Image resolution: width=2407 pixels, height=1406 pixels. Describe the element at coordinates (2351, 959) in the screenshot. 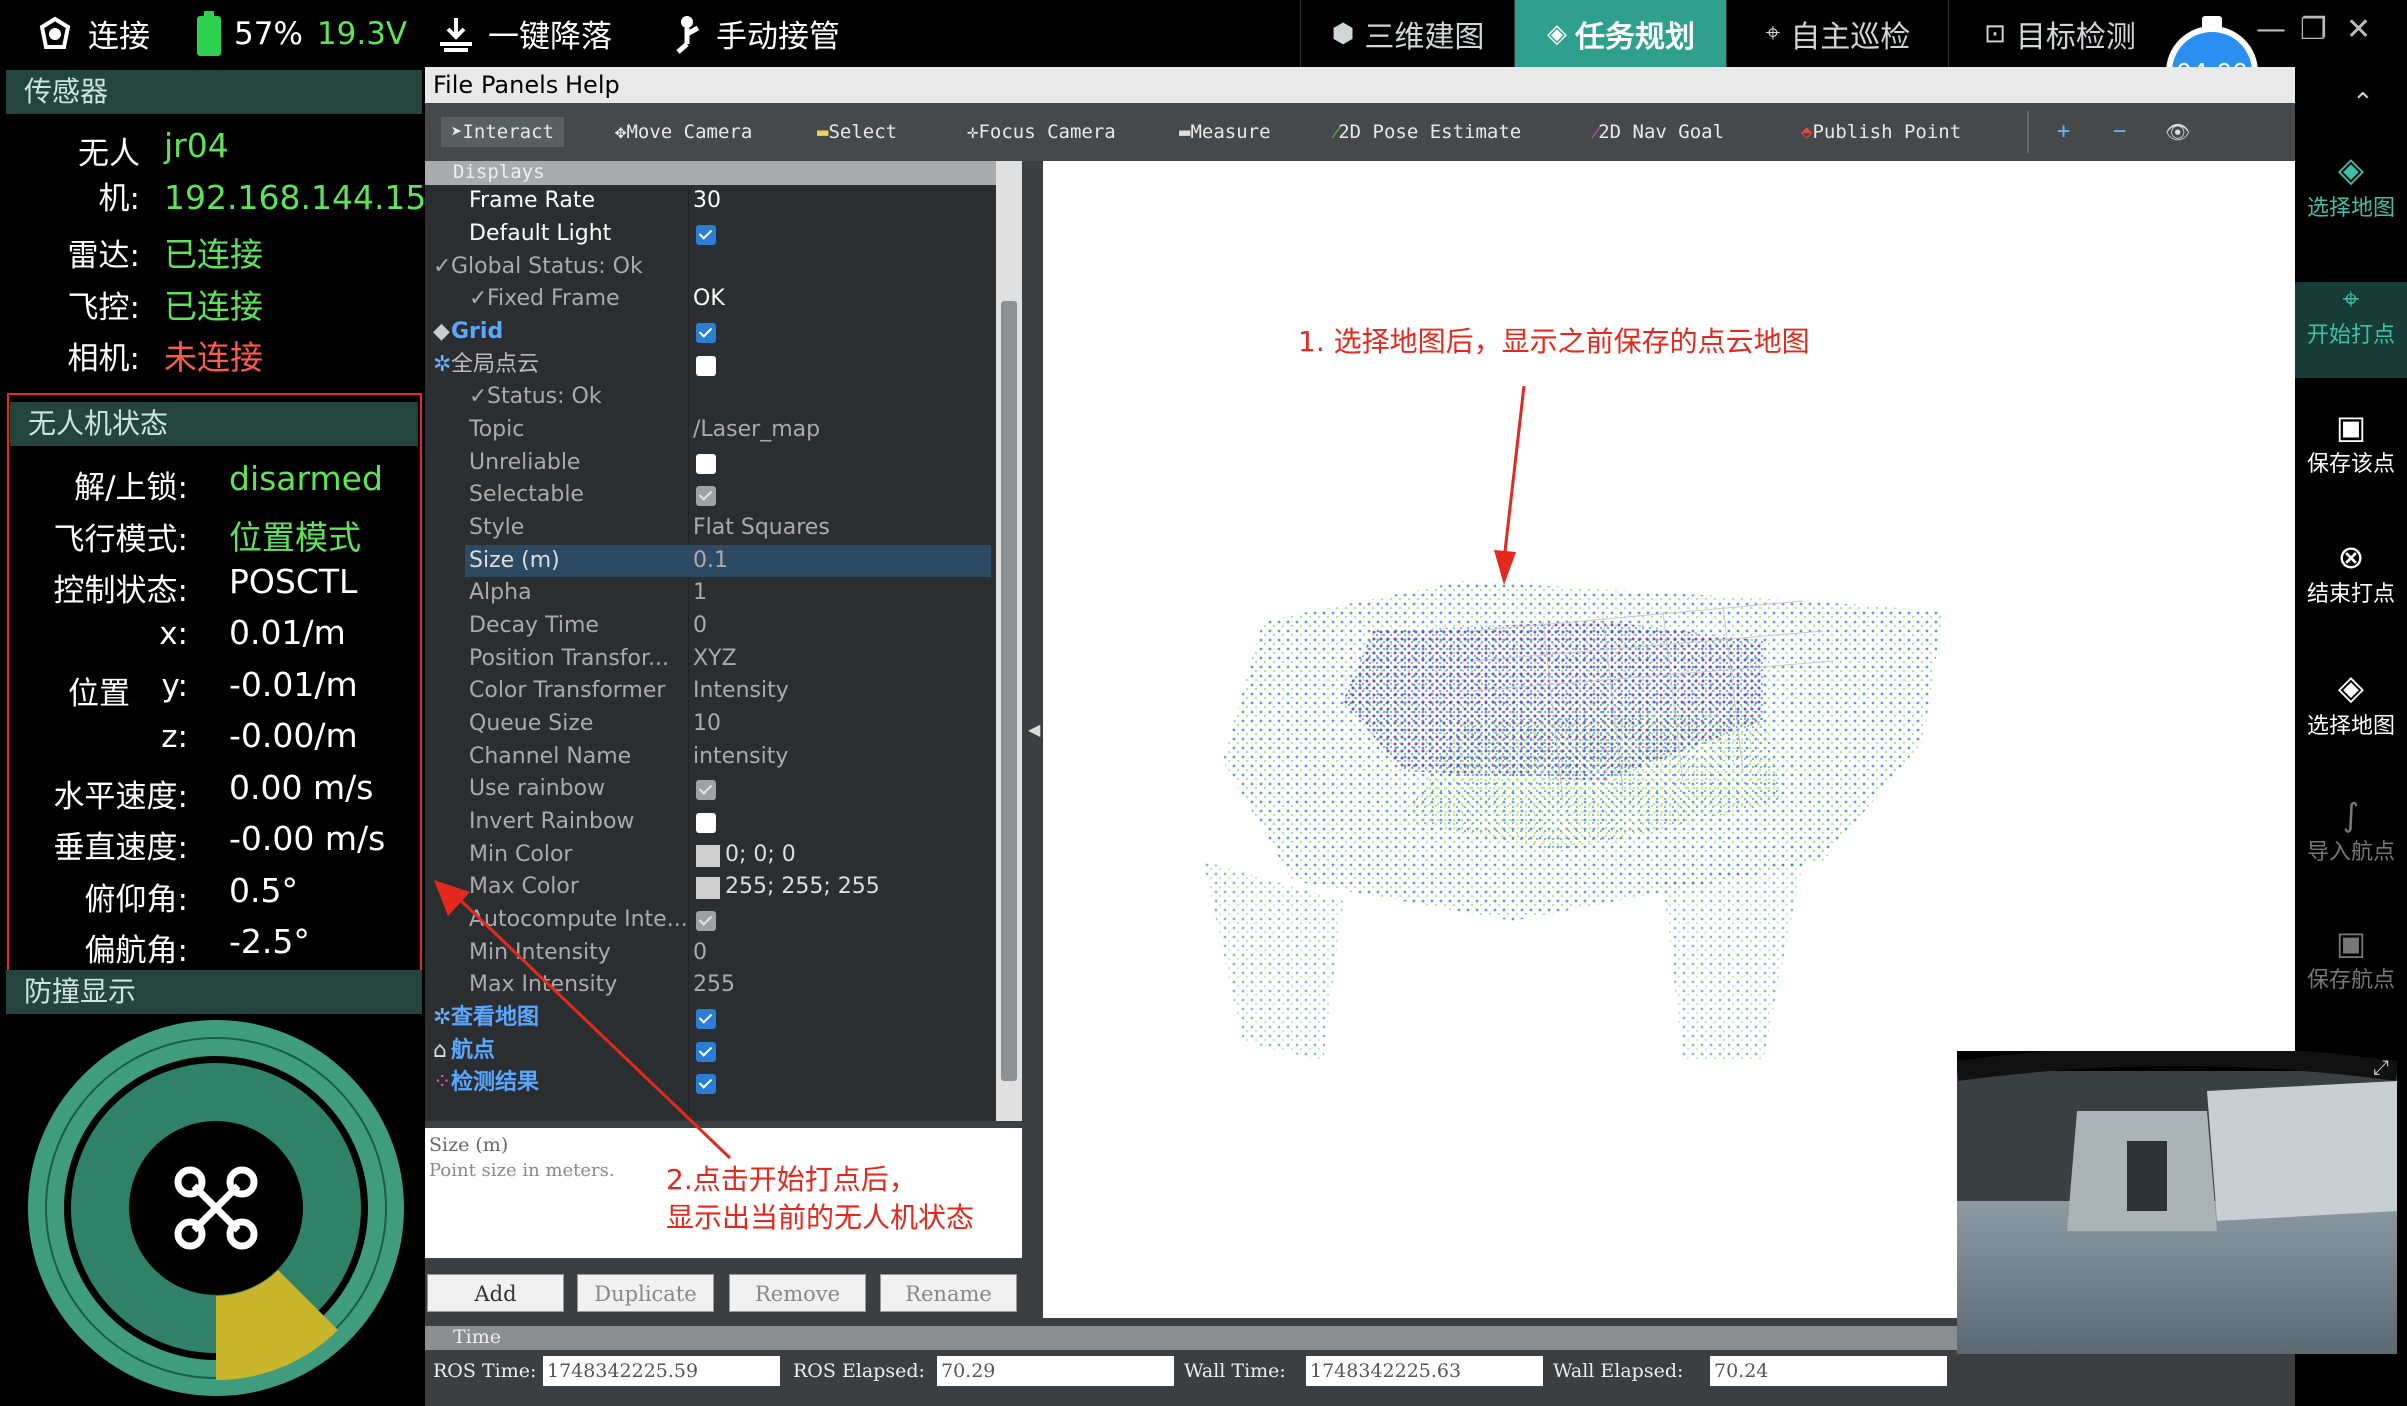

I see `sidebar-save-waypoints: ▣ 保存航点` at that location.